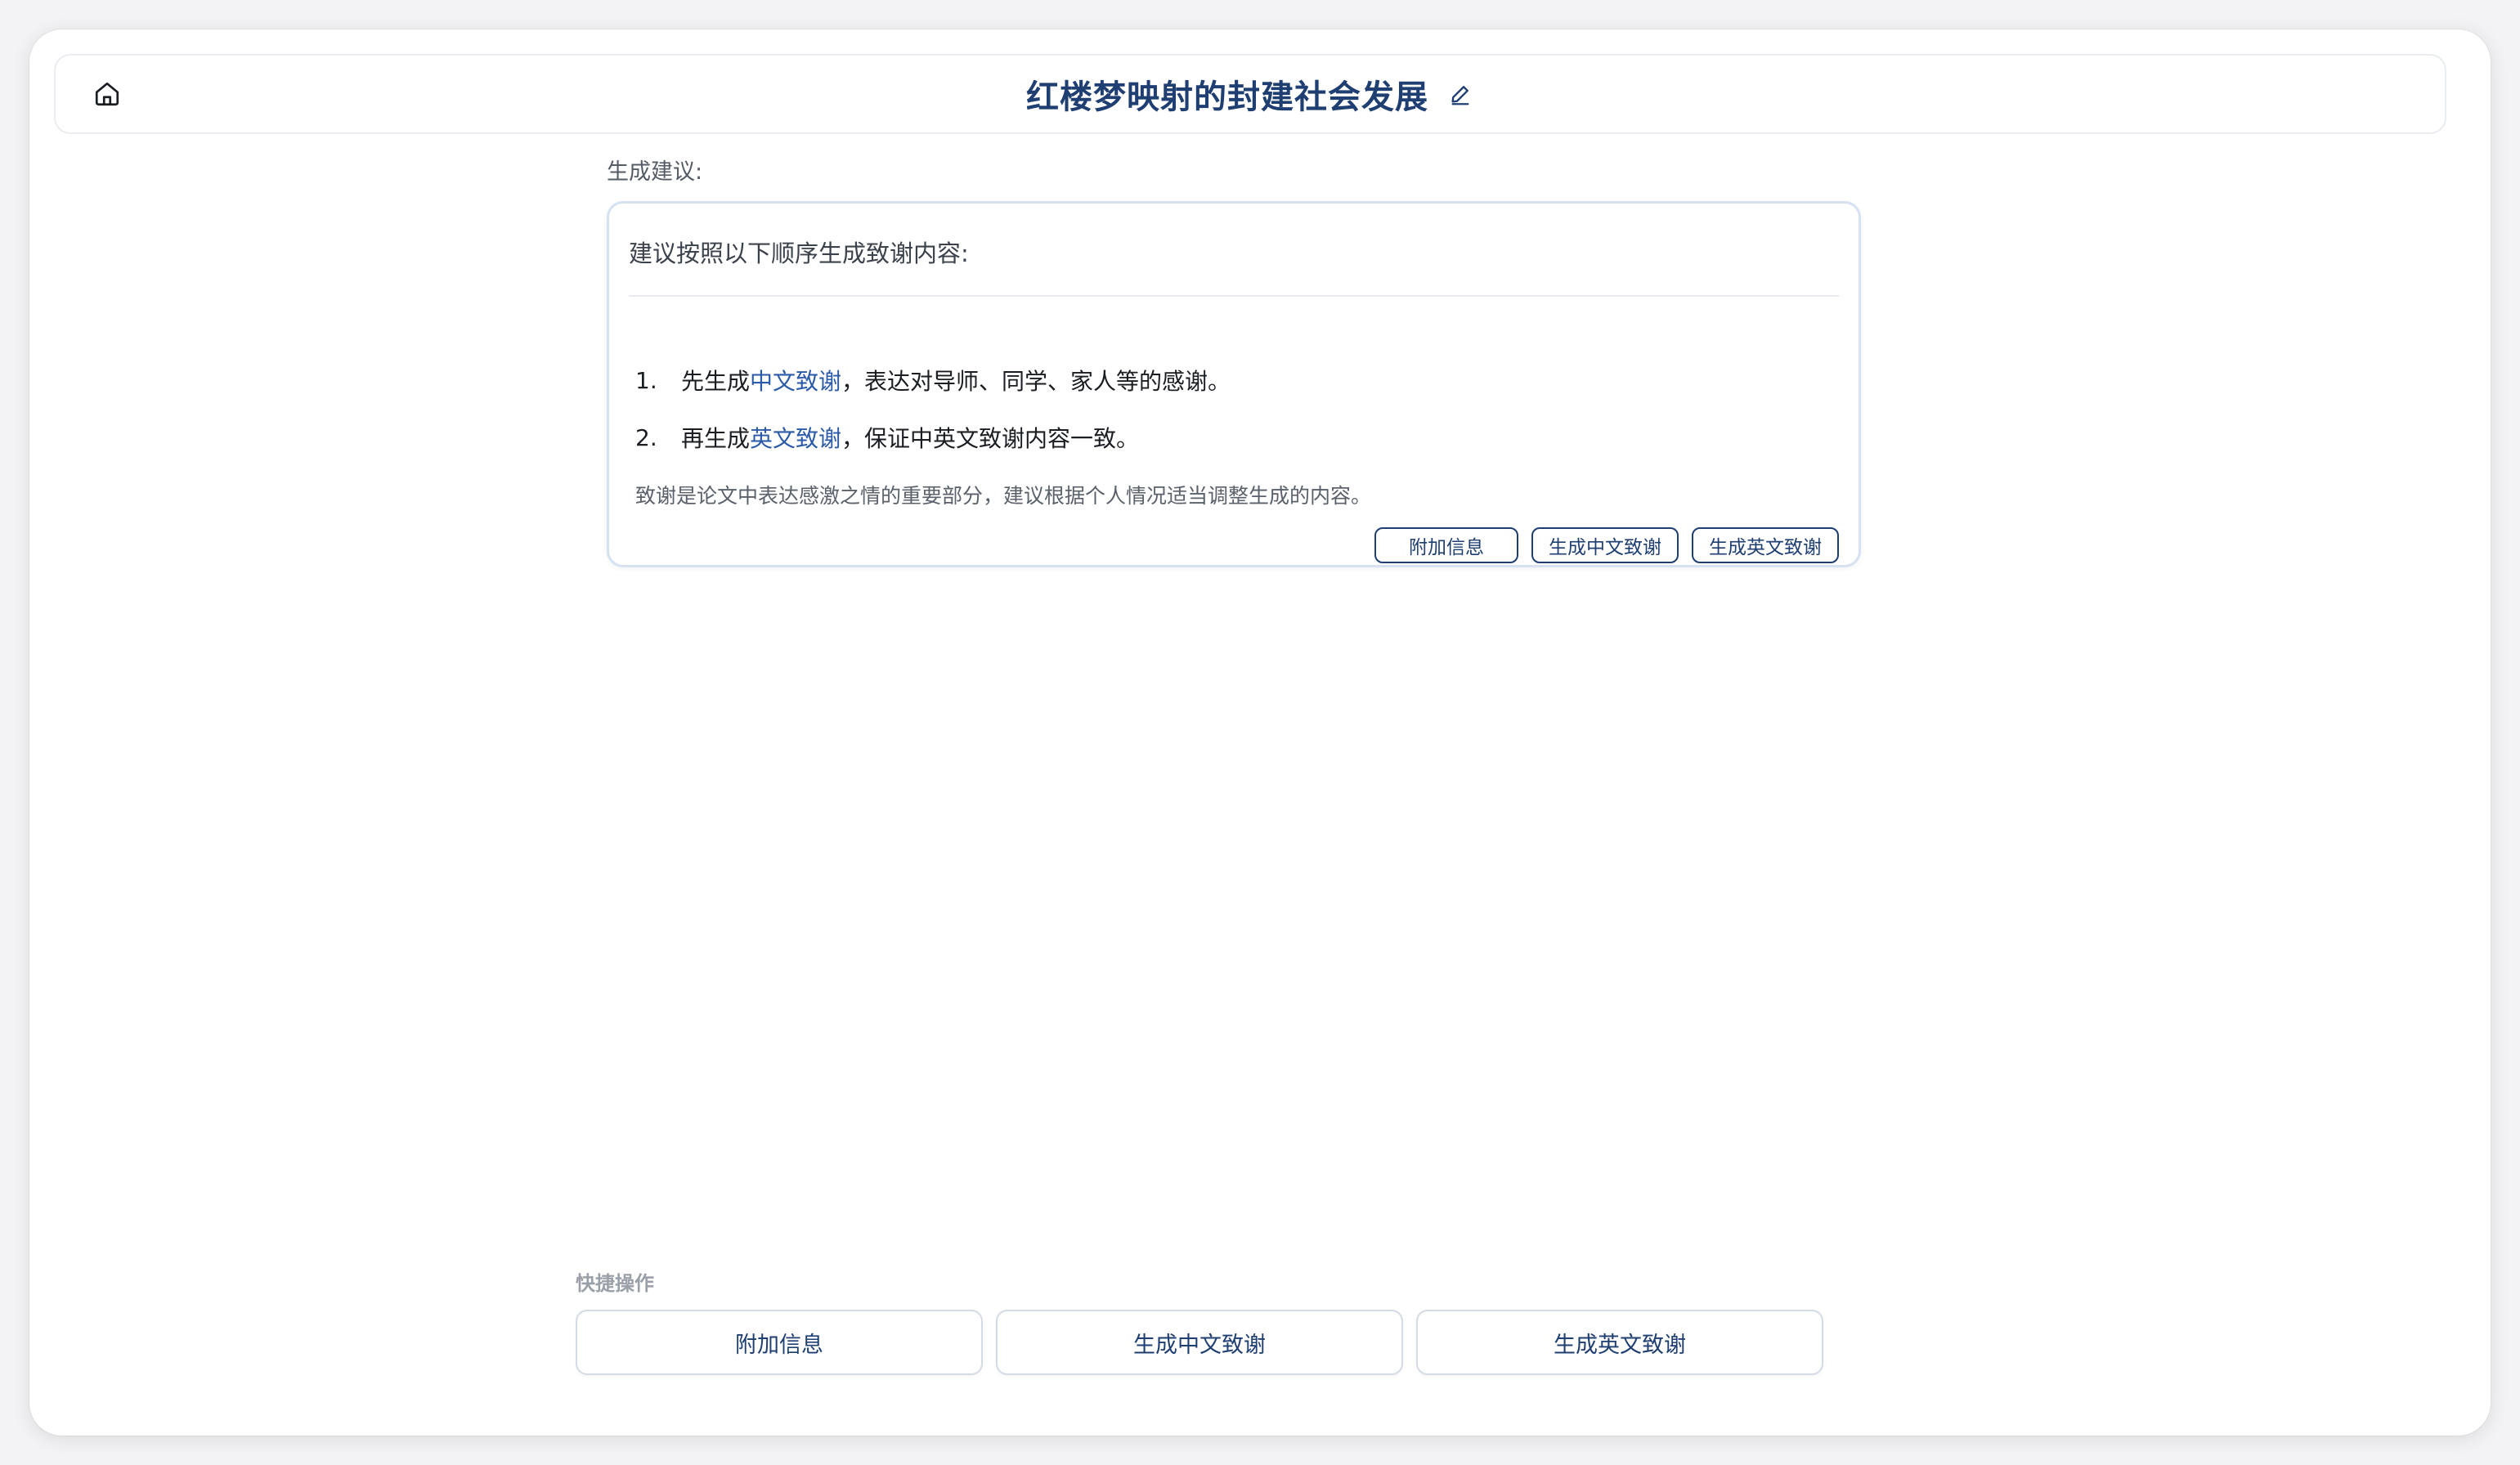 The width and height of the screenshot is (2520, 1465). What do you see at coordinates (716, 381) in the screenshot?
I see `step-prefix: 先生成` at bounding box center [716, 381].